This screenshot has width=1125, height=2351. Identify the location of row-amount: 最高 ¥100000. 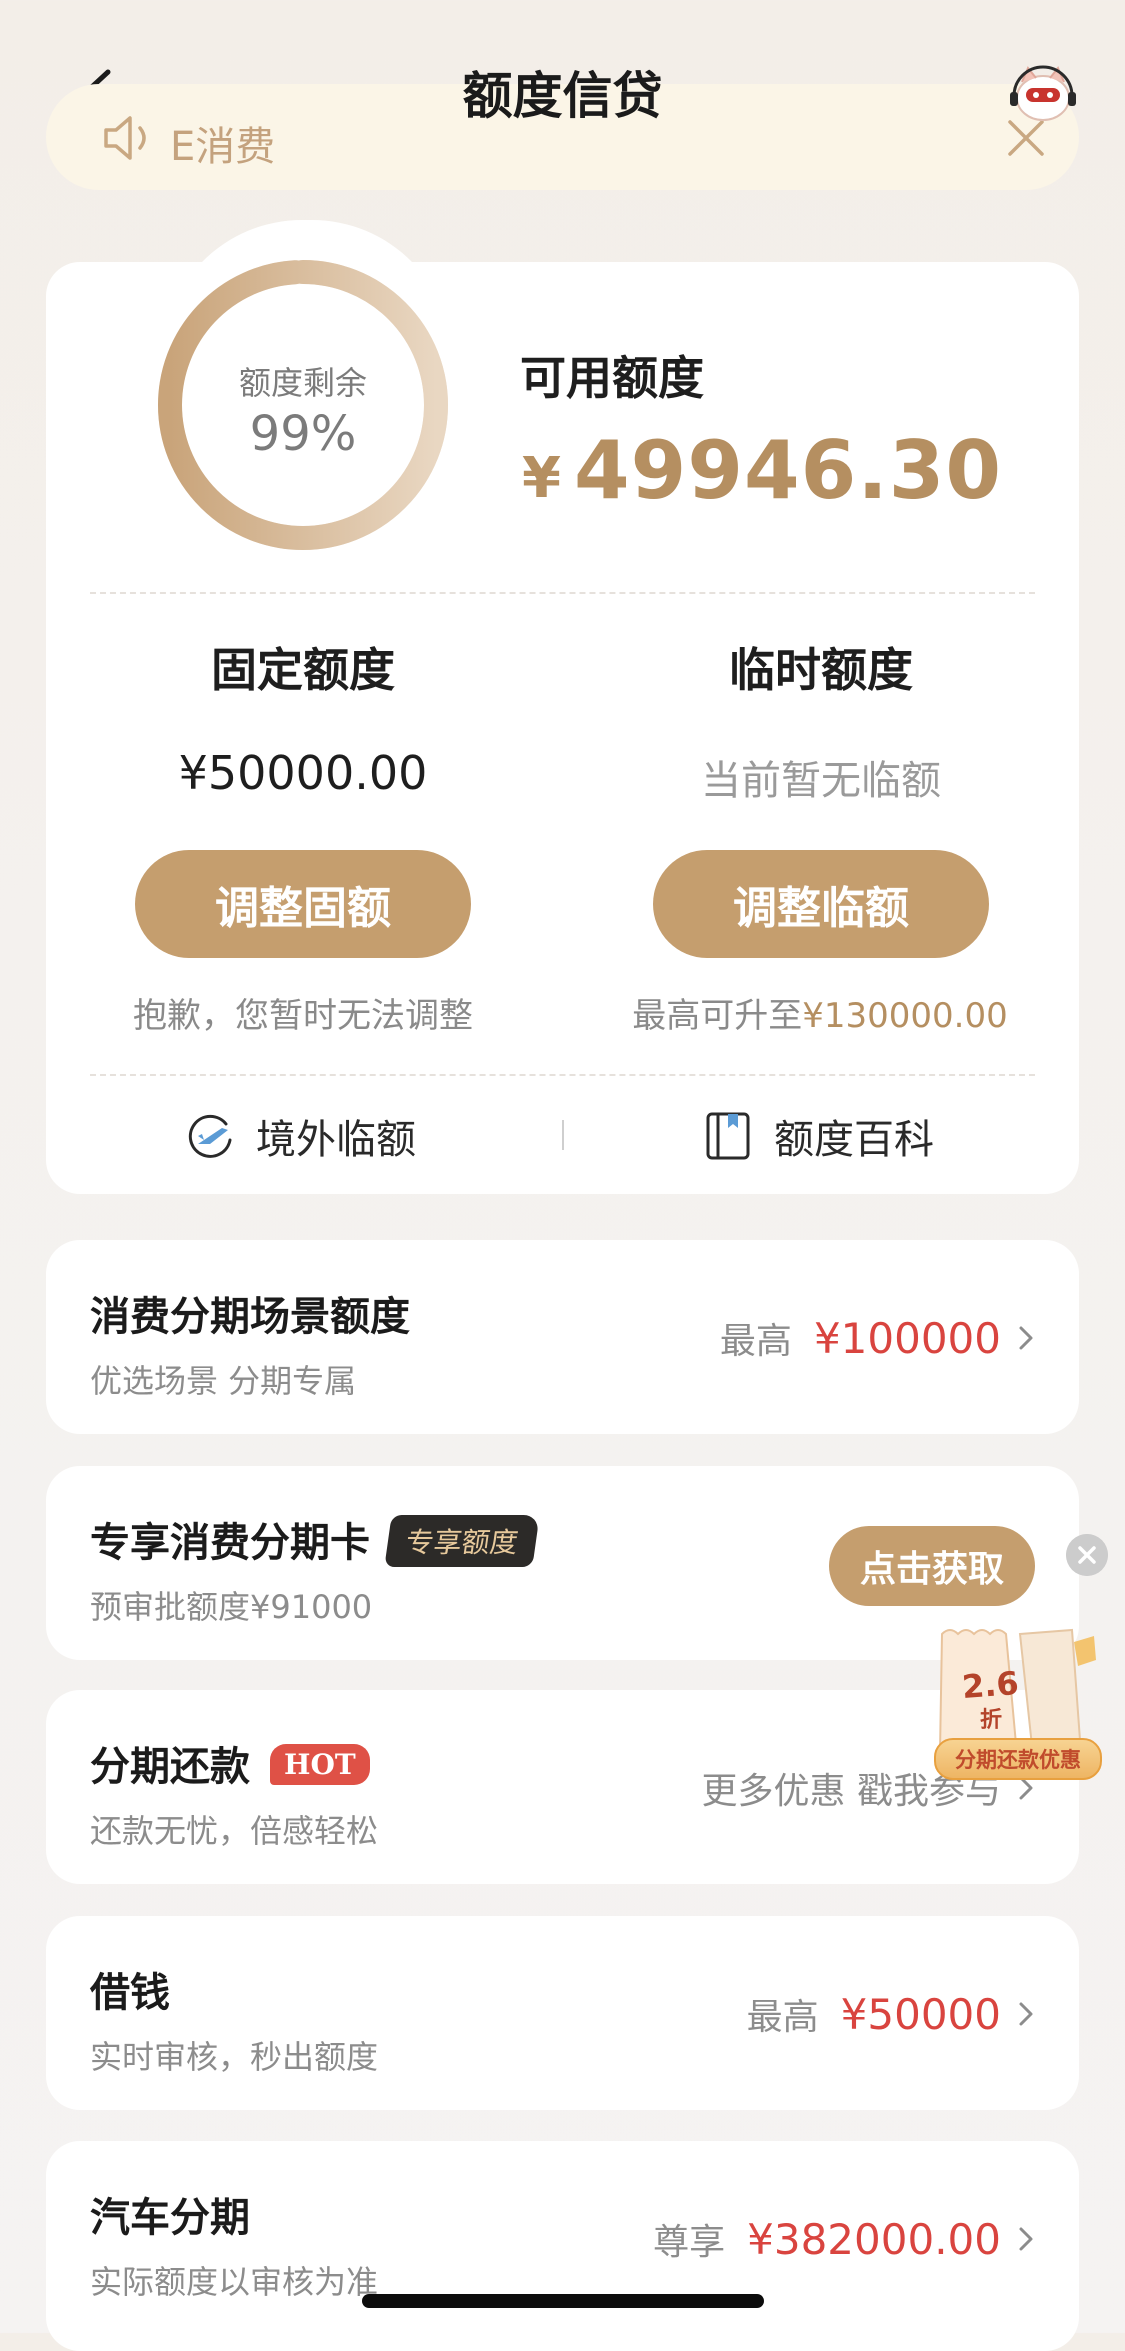
(860, 1338).